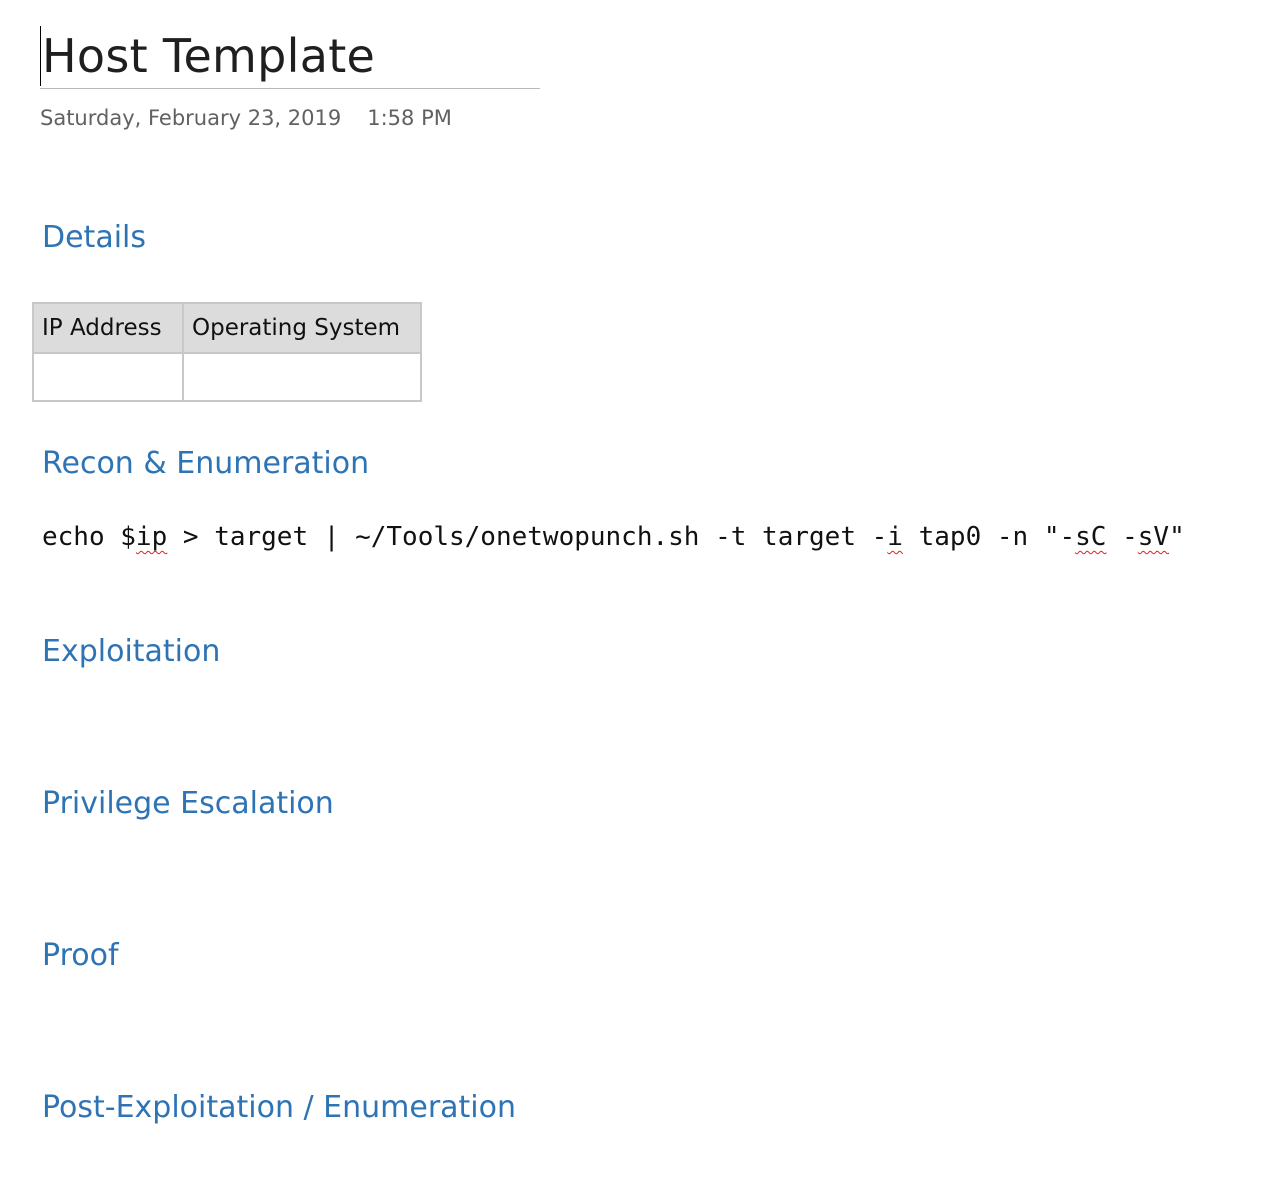 The image size is (1282, 1192). Describe the element at coordinates (989, 537) in the screenshot. I see `command-part: tap0 -n "-` at that location.